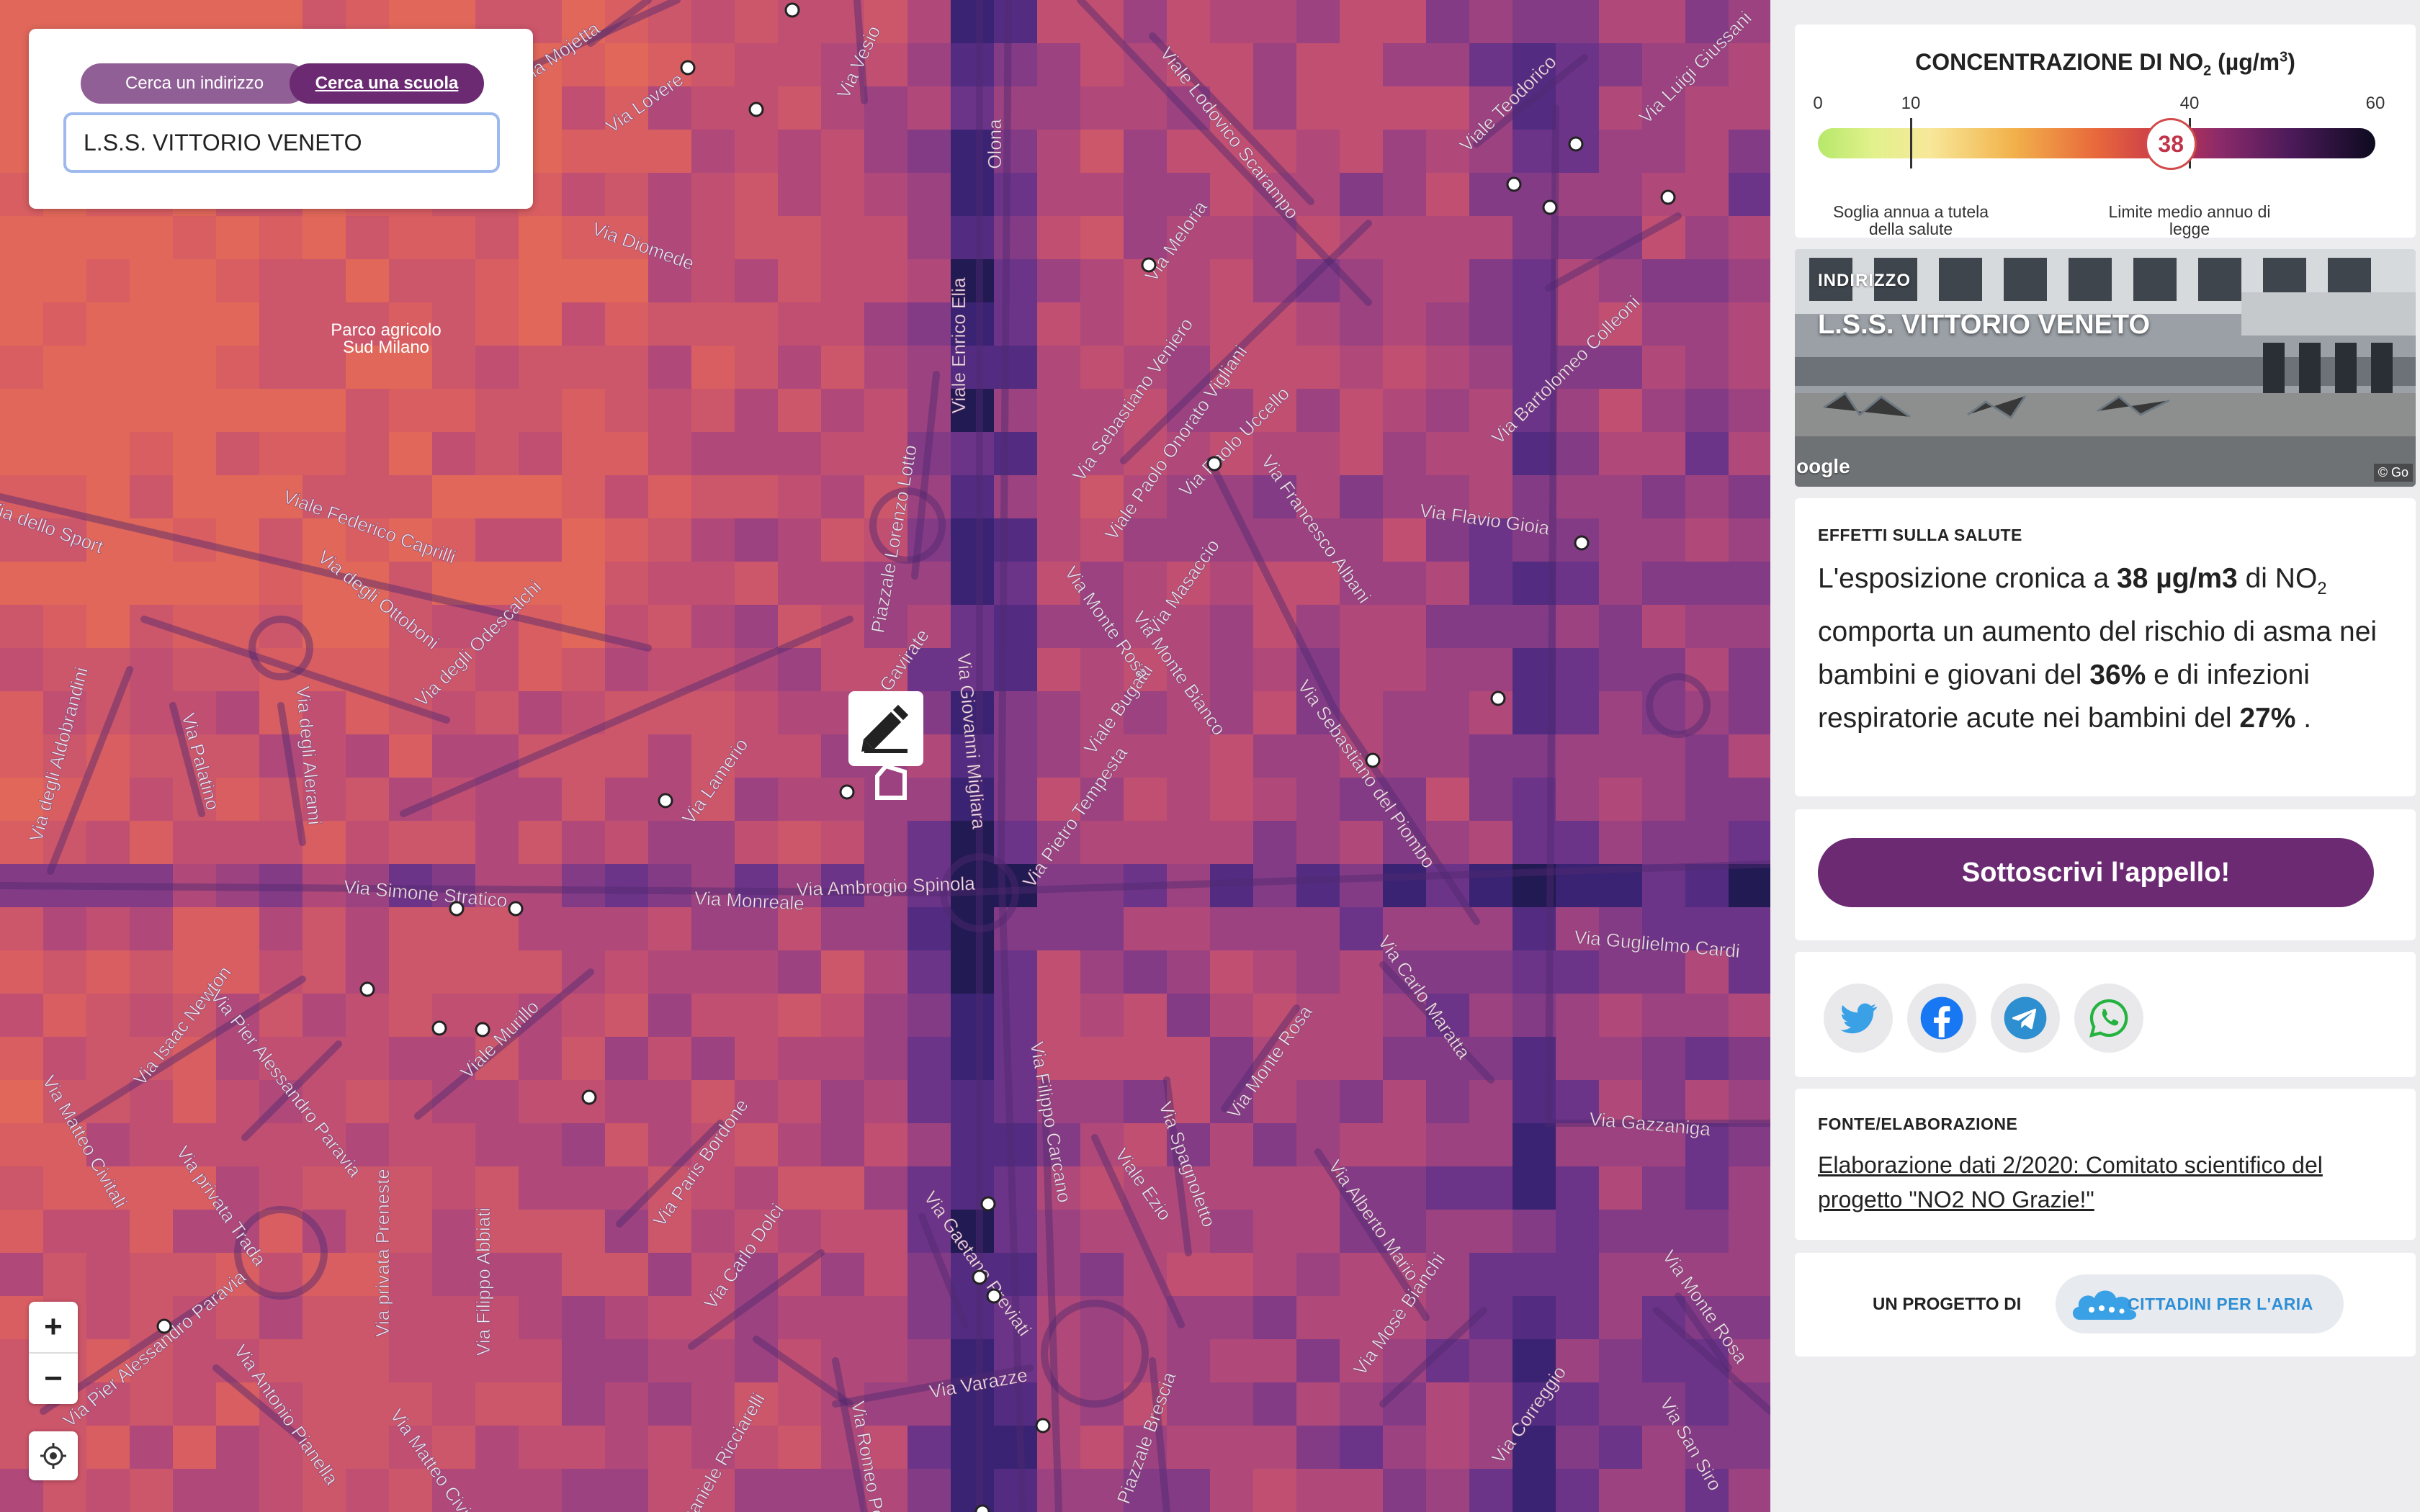 The width and height of the screenshot is (2420, 1512). I want to click on school-marker, so click(885, 746).